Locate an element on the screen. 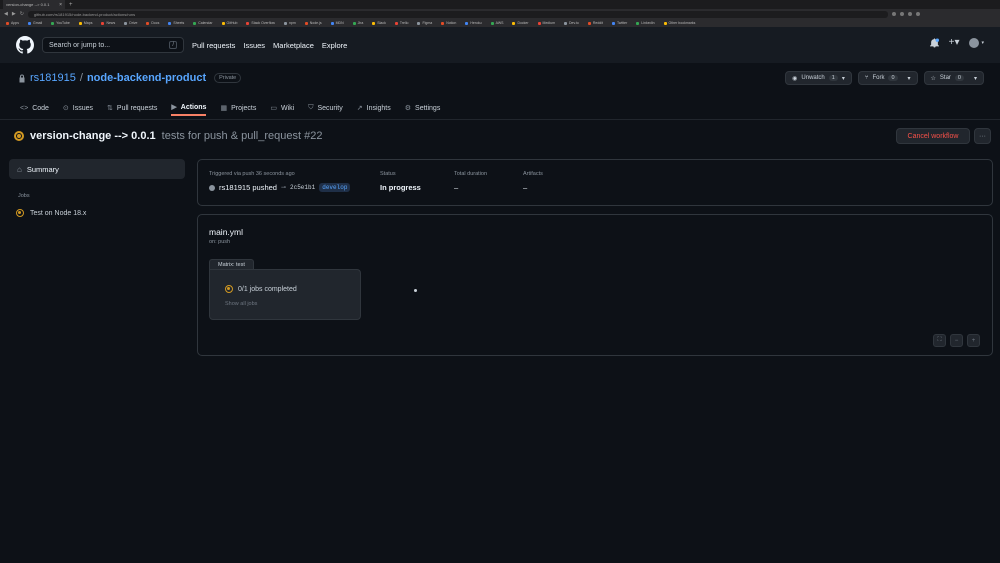 This screenshot has height=563, width=1000. bookmark-item: Jira is located at coordinates (357, 23).